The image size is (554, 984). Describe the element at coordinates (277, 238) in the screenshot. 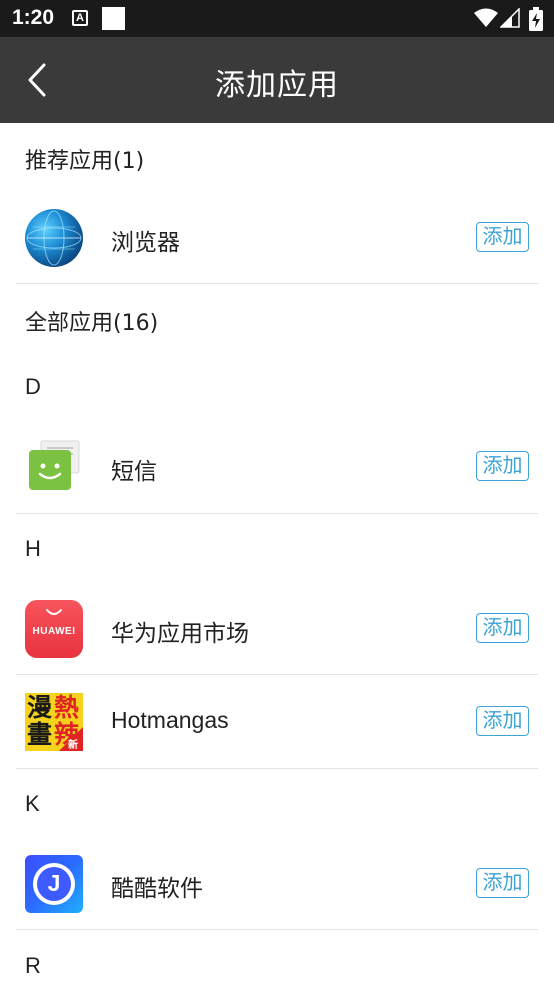

I see `app-row-browser: 浏览器 添加` at that location.